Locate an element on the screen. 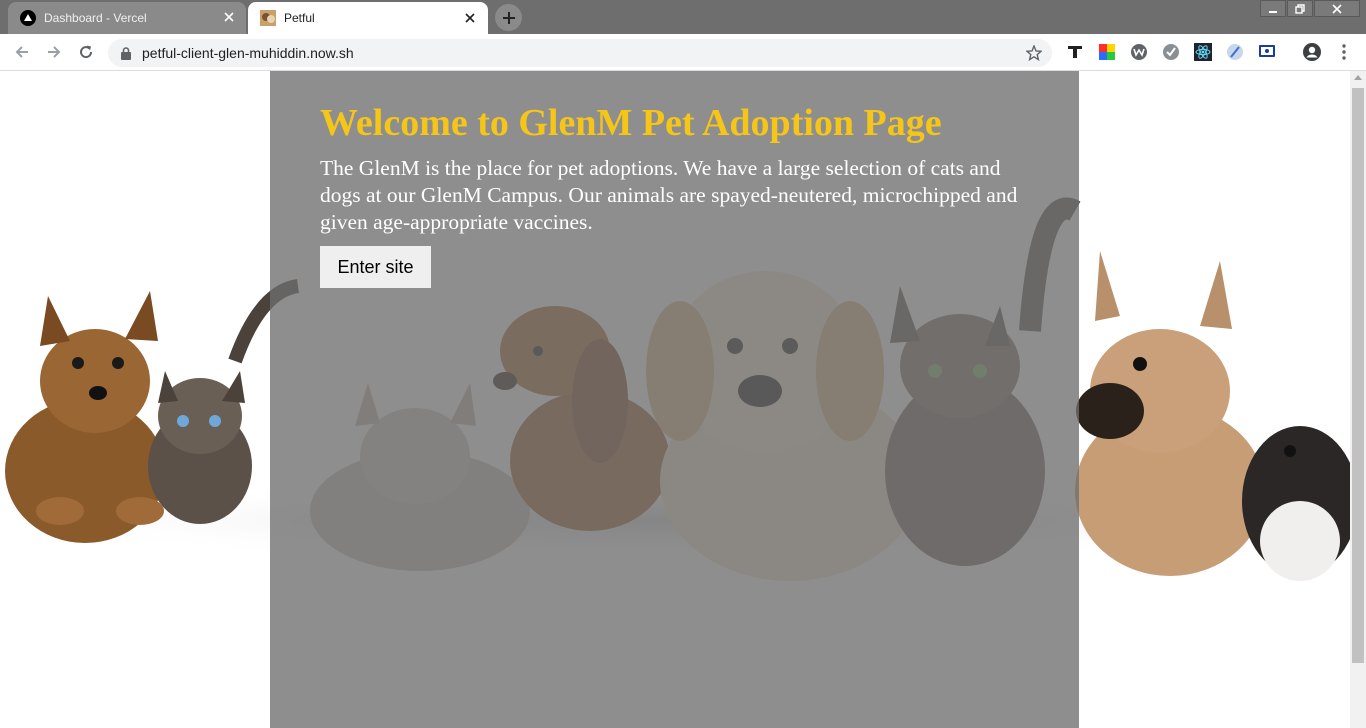  w-extension-icon is located at coordinates (1139, 52).